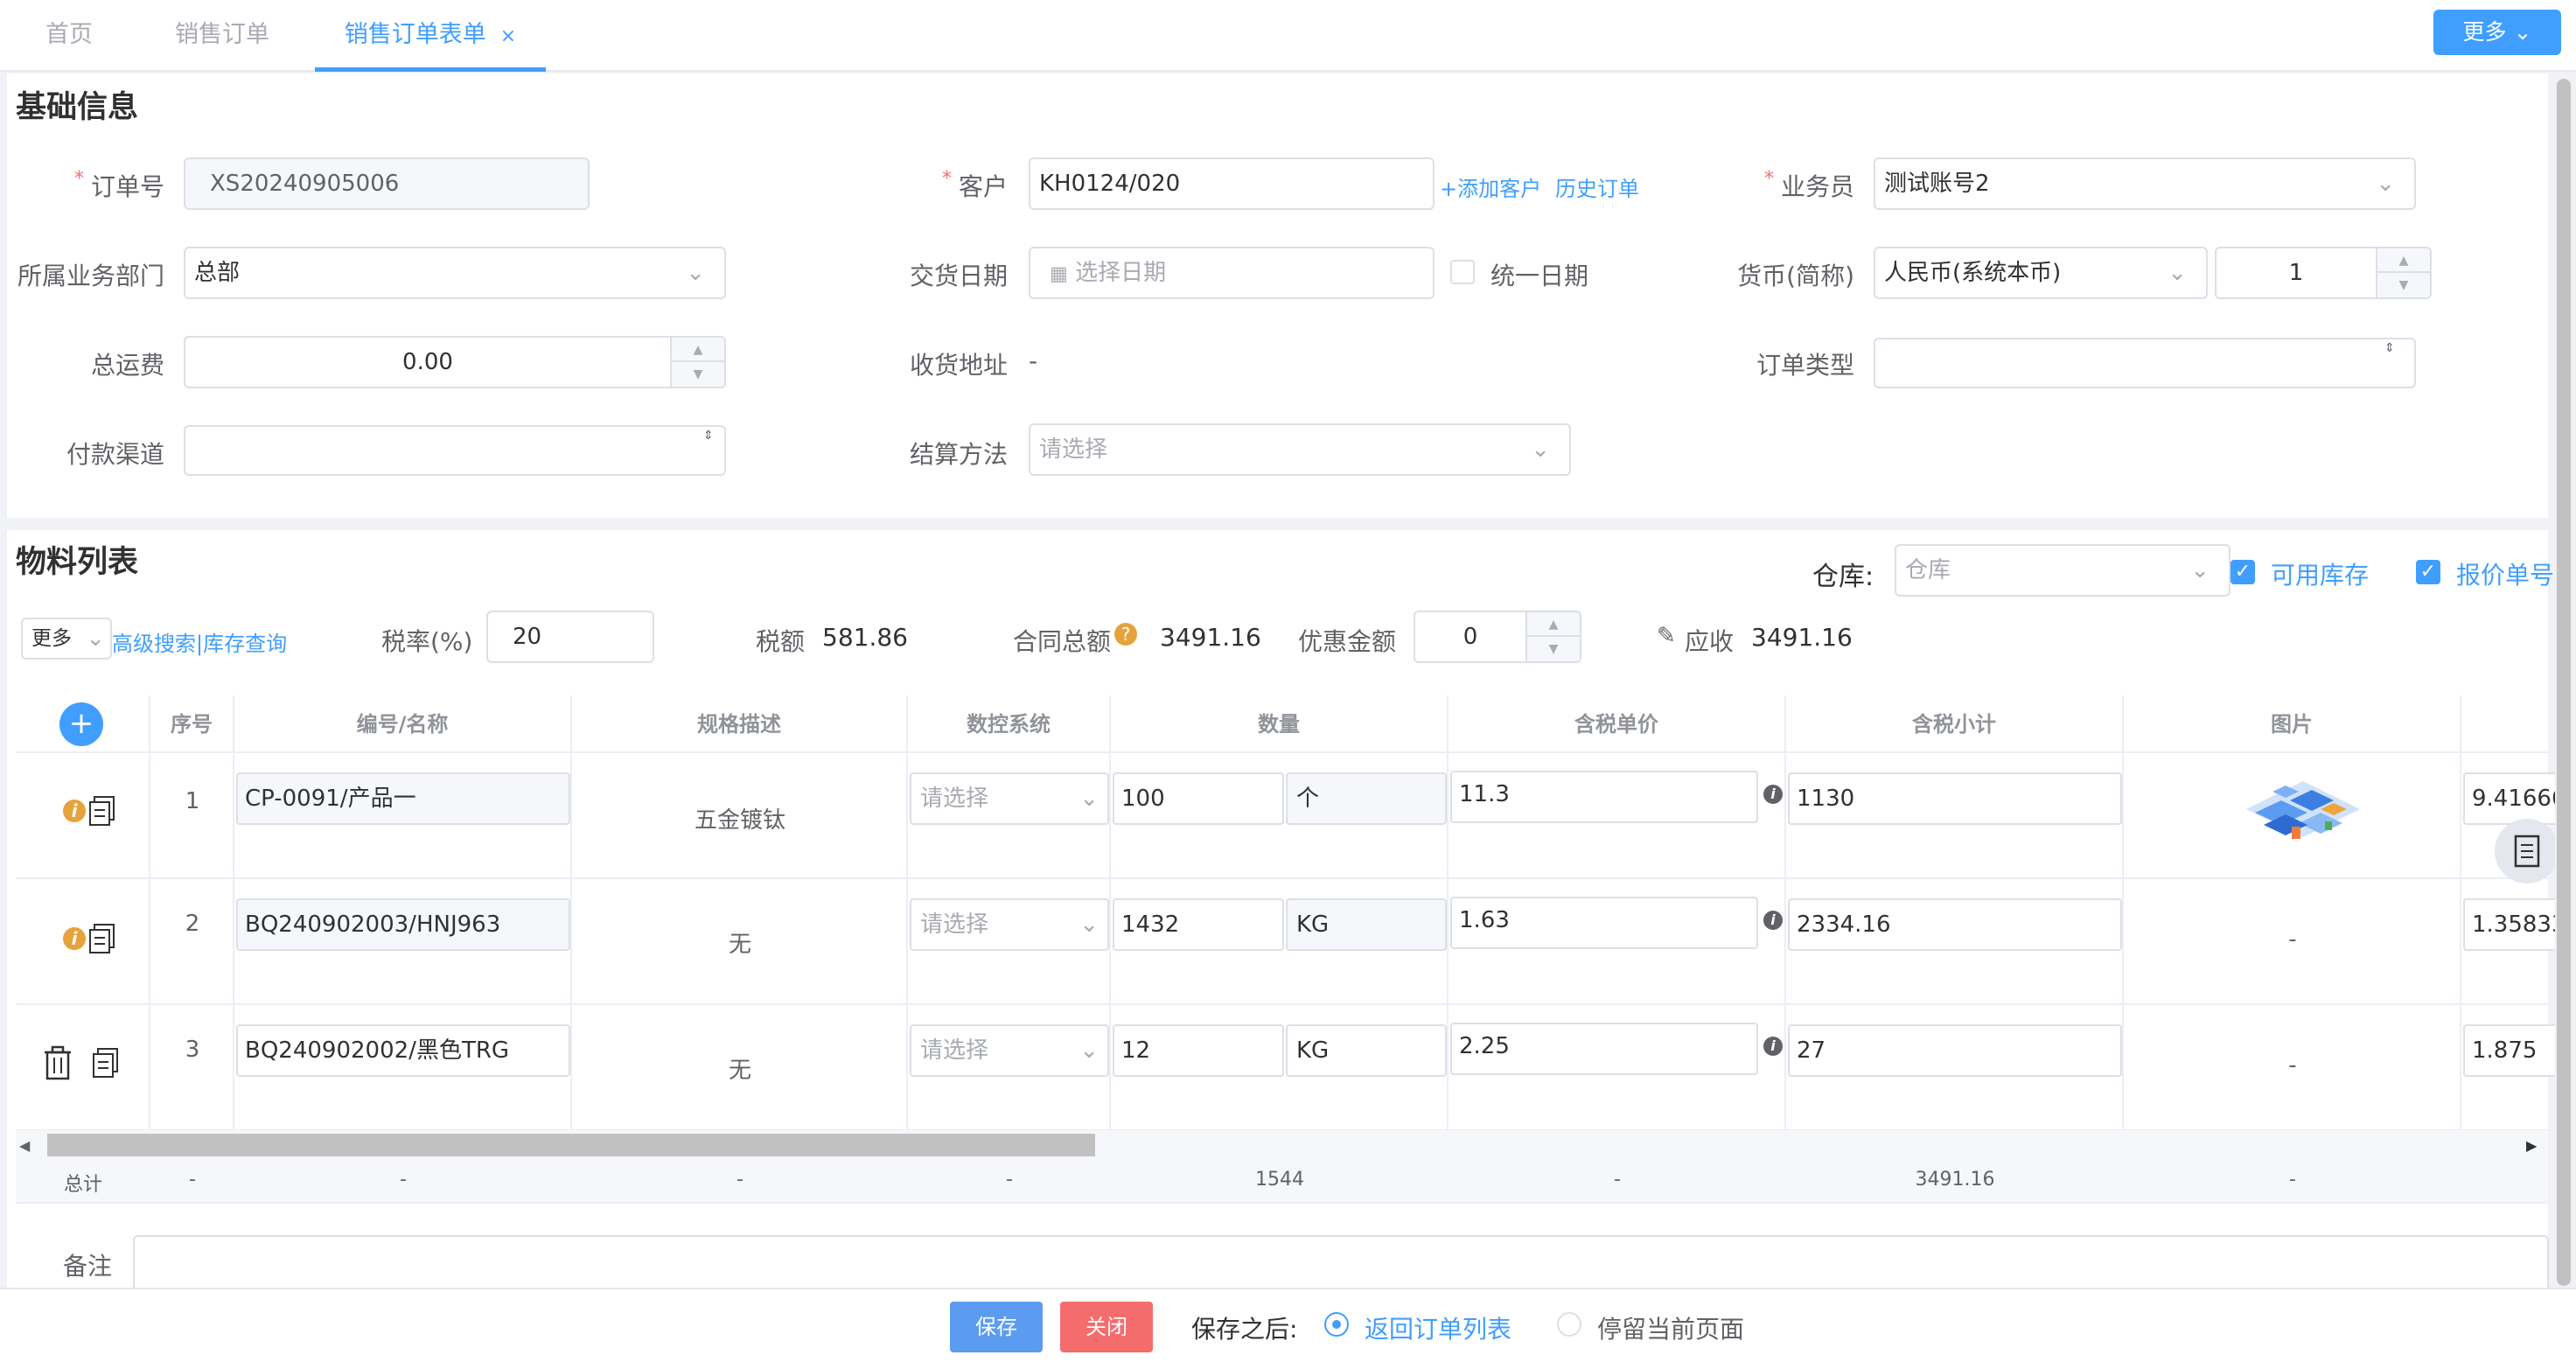 Image resolution: width=2576 pixels, height=1362 pixels. What do you see at coordinates (1366, 798) in the screenshot?
I see `unit-field: 个` at bounding box center [1366, 798].